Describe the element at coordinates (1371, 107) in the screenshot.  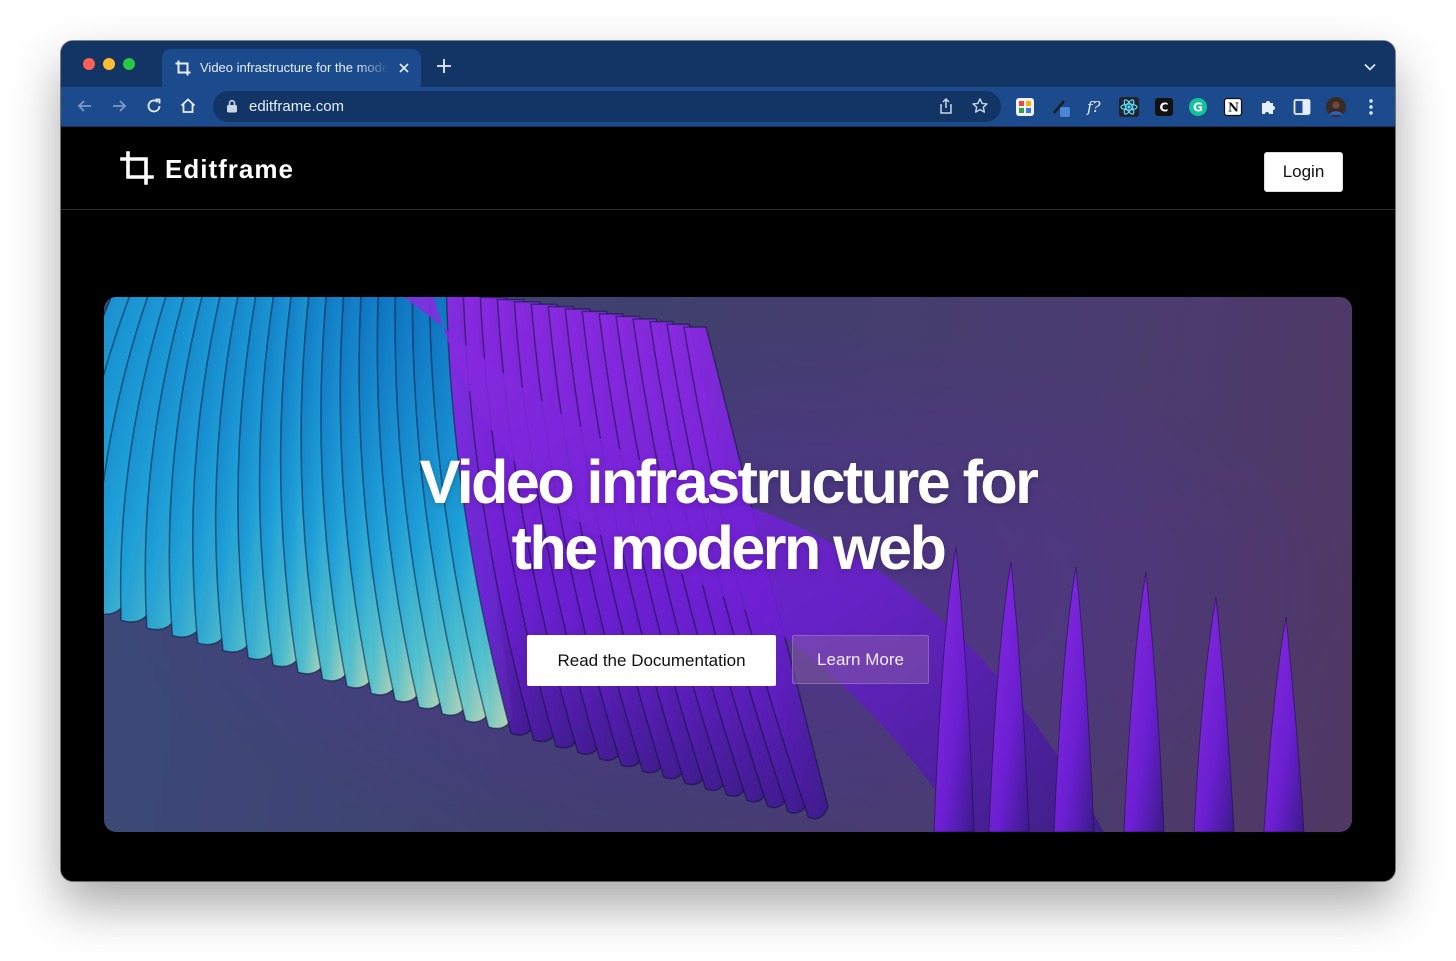
I see `more-vert-icon` at that location.